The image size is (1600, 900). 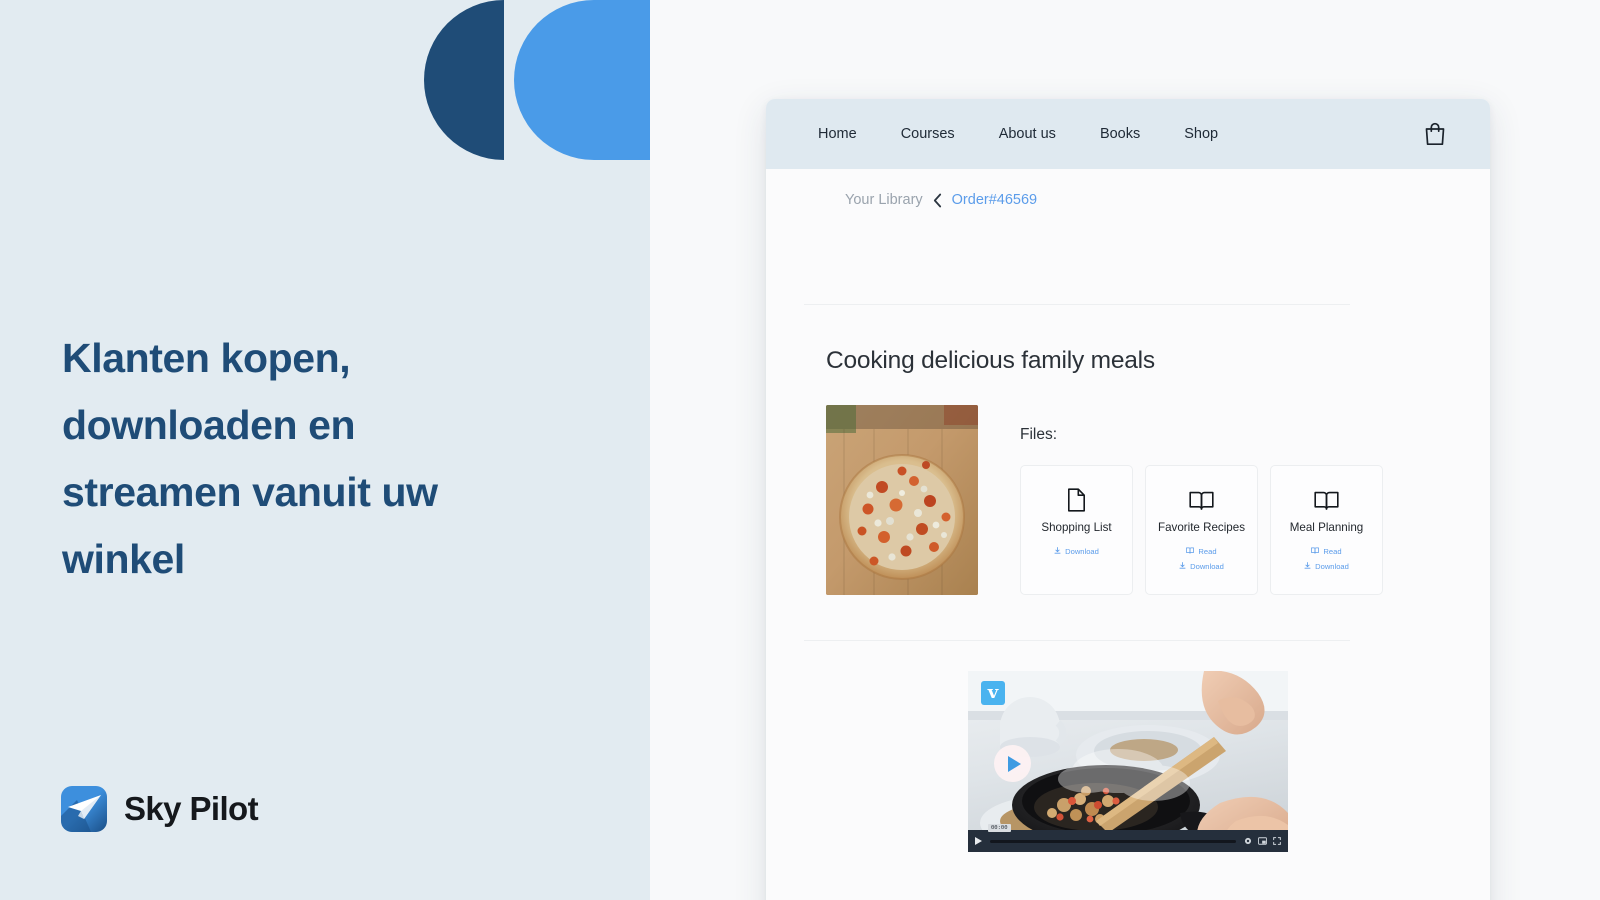 What do you see at coordinates (1128, 761) in the screenshot?
I see `video-player: v 00:00` at bounding box center [1128, 761].